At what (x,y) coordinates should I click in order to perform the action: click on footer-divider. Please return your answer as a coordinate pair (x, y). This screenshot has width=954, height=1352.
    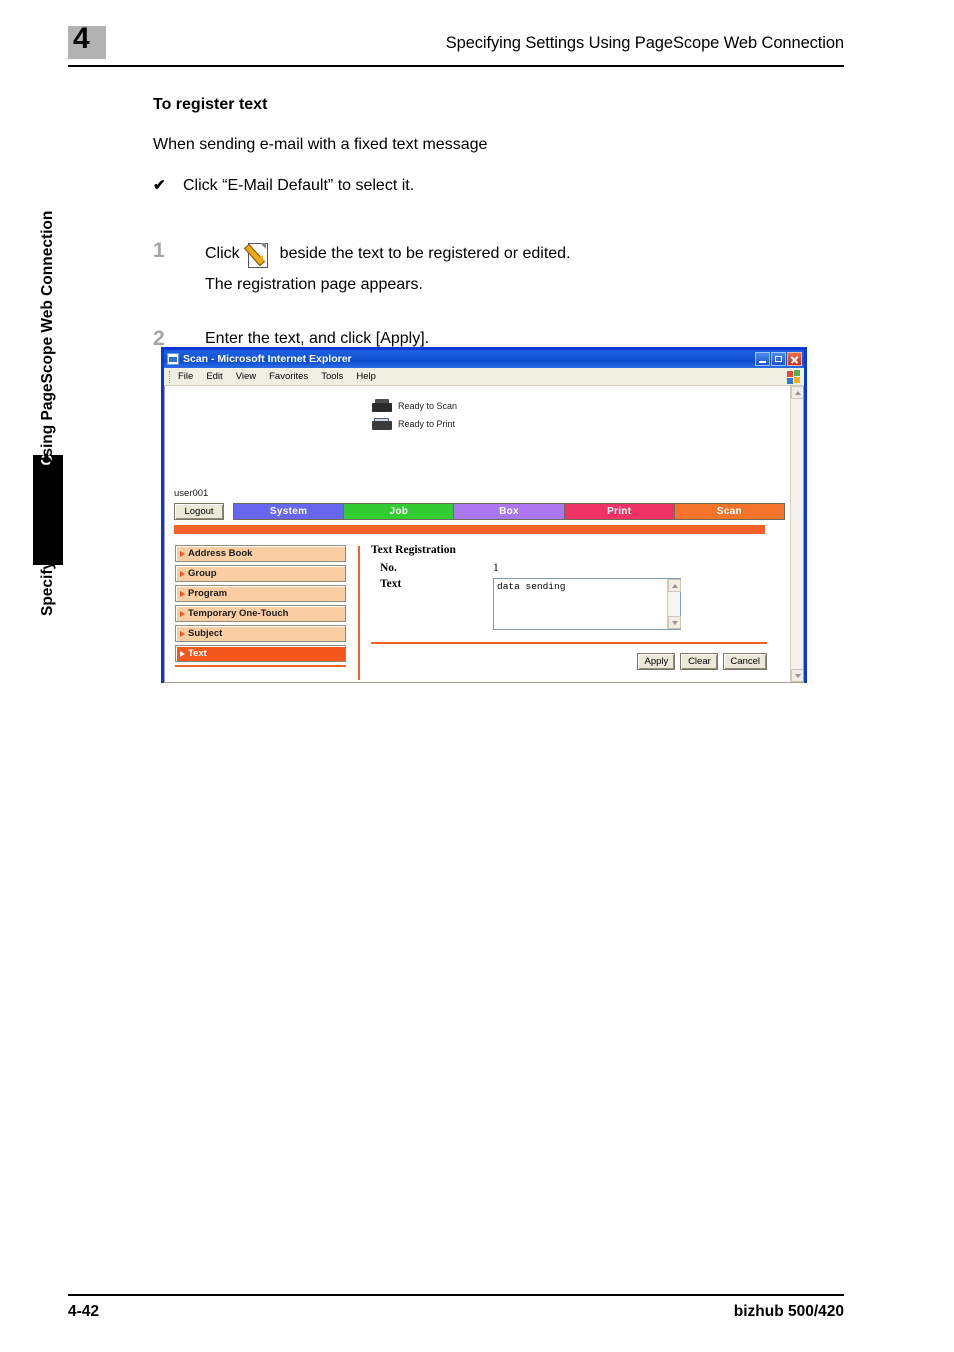
    Looking at the image, I should click on (456, 1295).